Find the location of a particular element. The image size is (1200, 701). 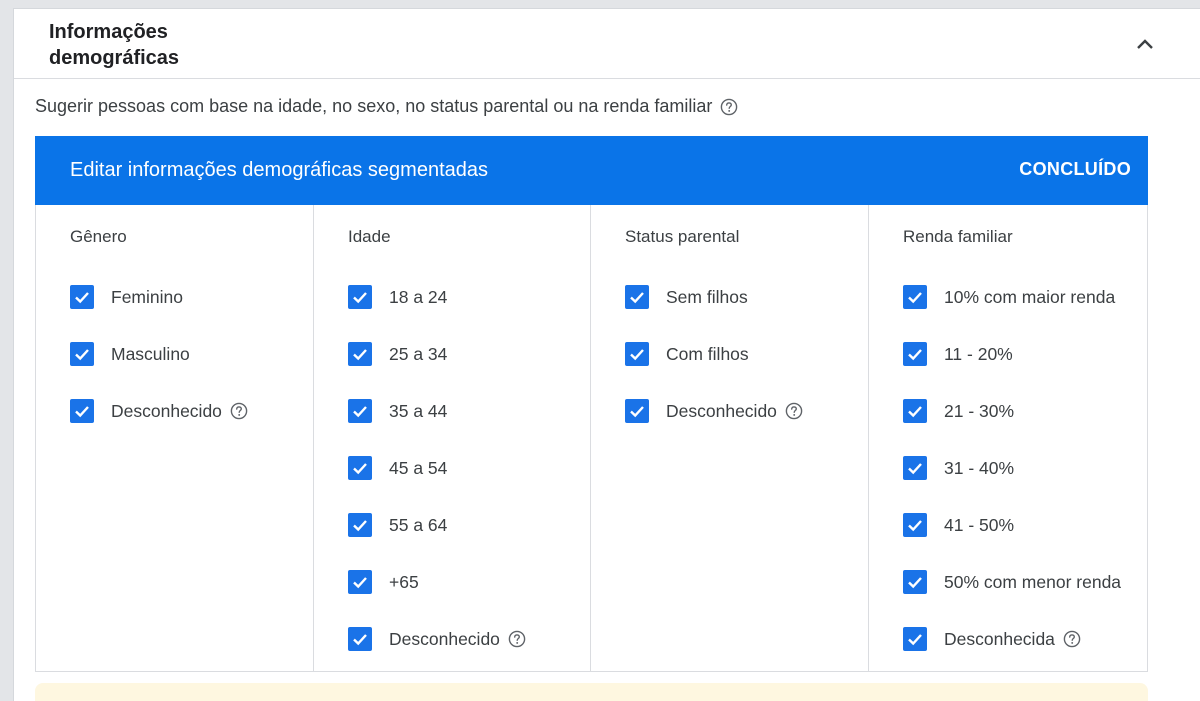

age-option-18-24: 18 a 24 is located at coordinates (397, 297).